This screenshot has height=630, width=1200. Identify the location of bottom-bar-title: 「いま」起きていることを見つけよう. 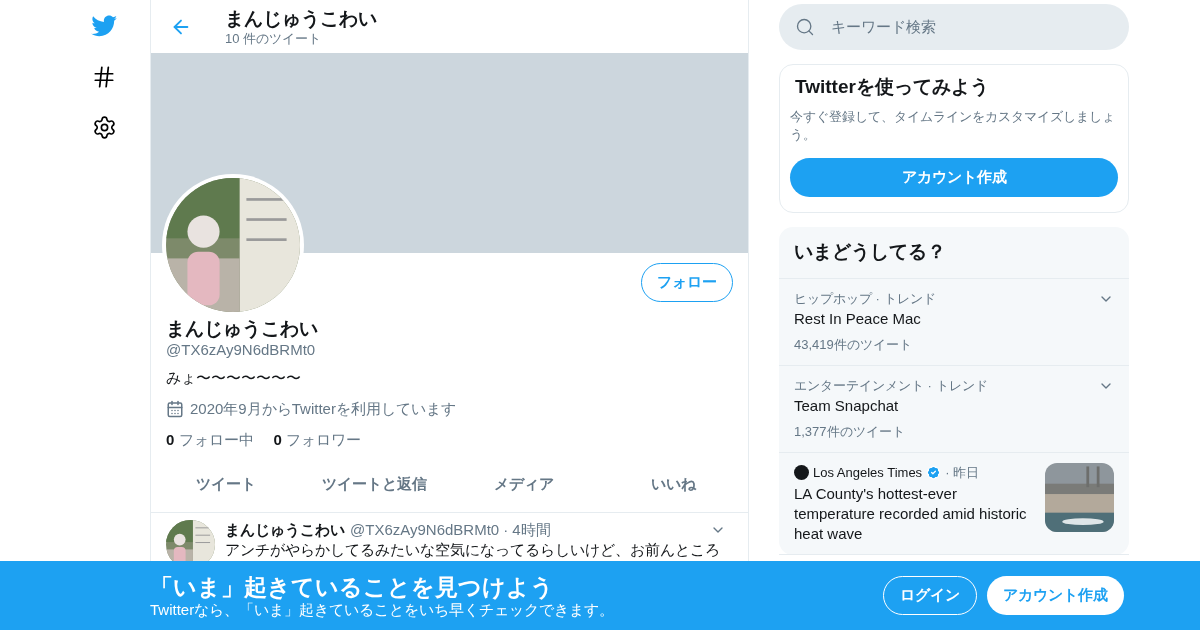
(352, 586).